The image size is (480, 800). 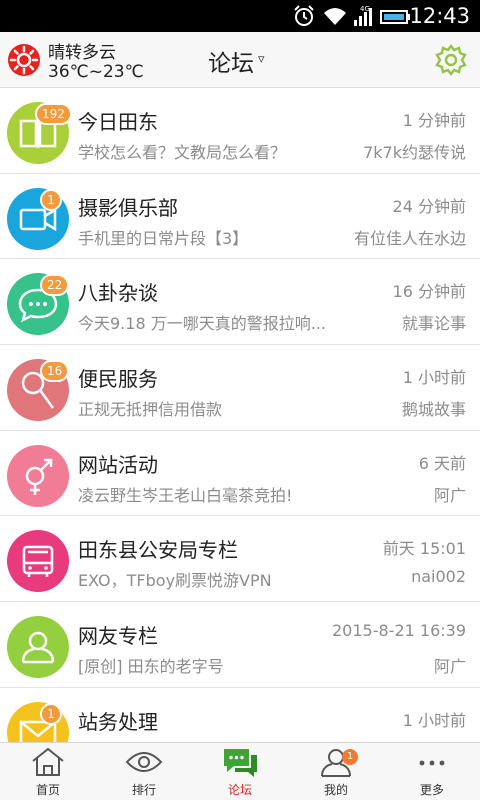 I want to click on forum-title: 便民服务, so click(x=118, y=379).